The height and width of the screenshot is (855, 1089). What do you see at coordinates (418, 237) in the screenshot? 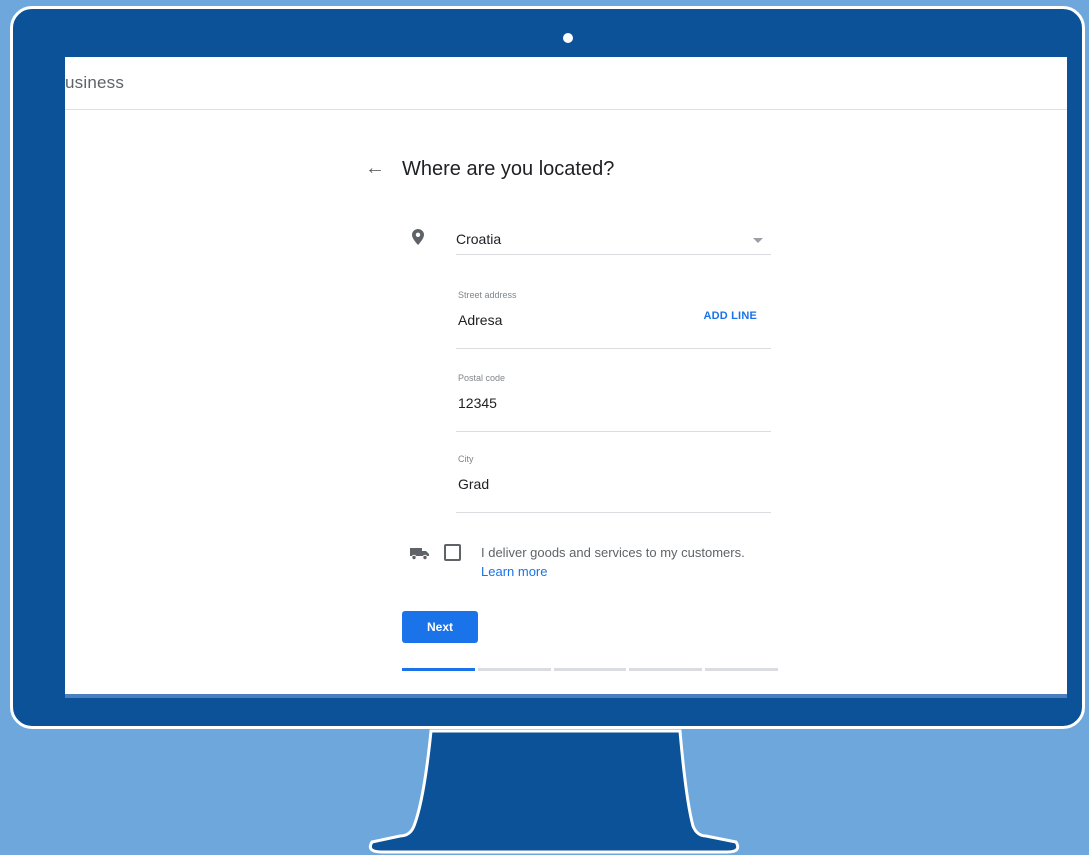
I see `location-pin-icon` at bounding box center [418, 237].